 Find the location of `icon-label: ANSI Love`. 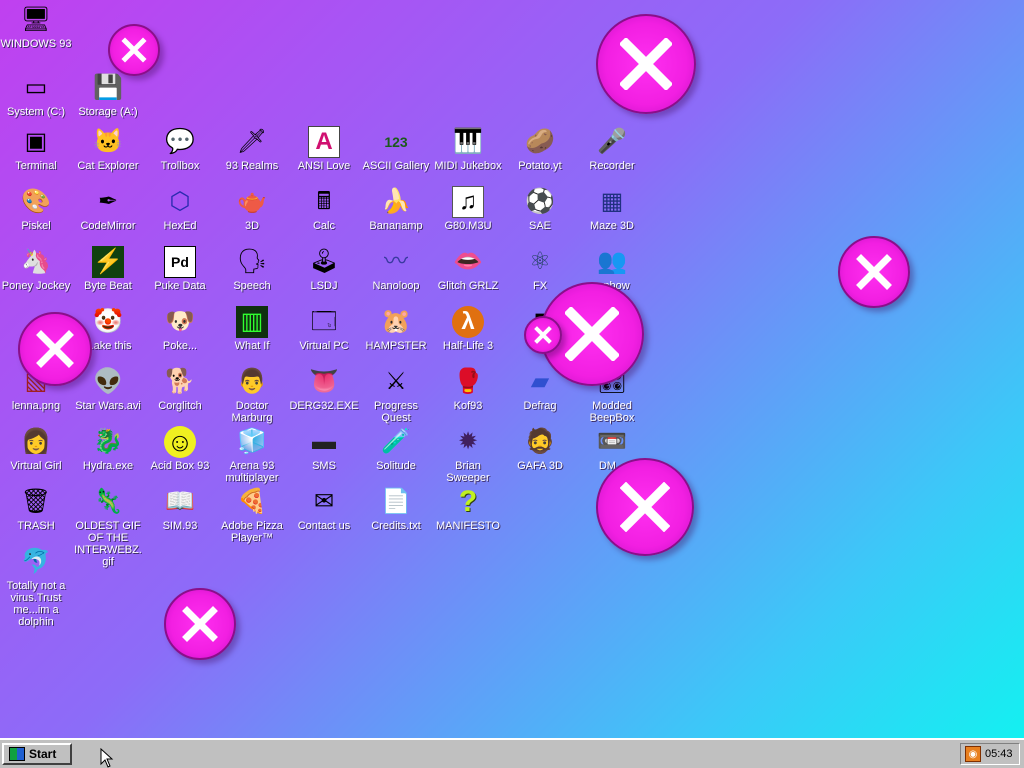

icon-label: ANSI Love is located at coordinates (324, 166).